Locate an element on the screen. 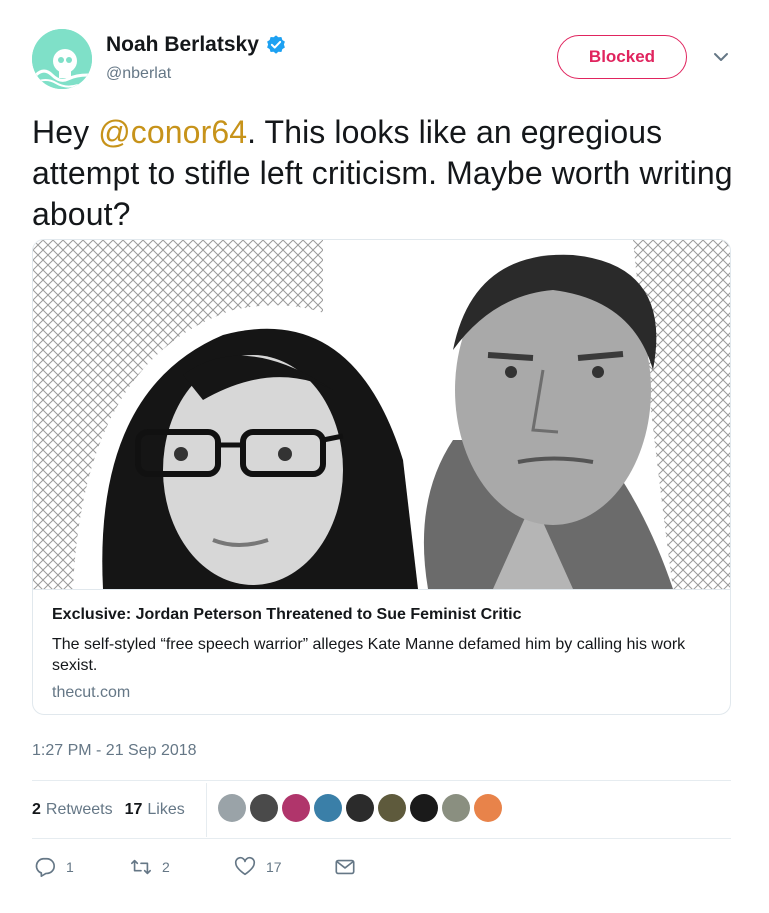 Image resolution: width=769 pixels, height=913 pixels. tweet-text-before: Hey is located at coordinates (65, 132).